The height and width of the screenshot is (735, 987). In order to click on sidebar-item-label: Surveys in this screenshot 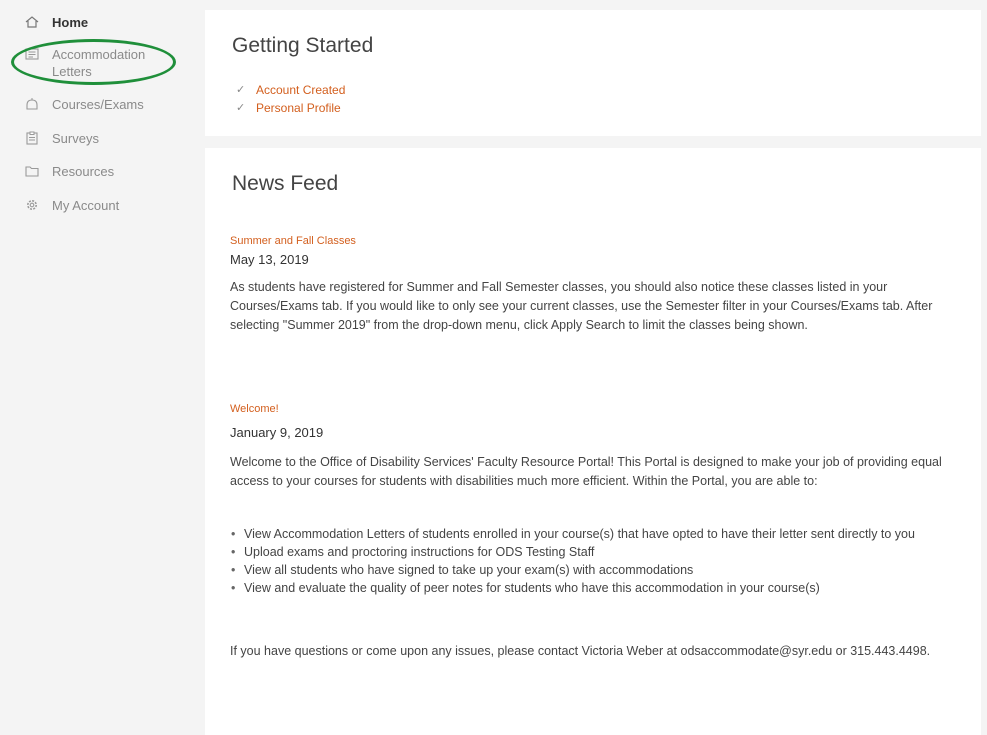, I will do `click(75, 138)`.